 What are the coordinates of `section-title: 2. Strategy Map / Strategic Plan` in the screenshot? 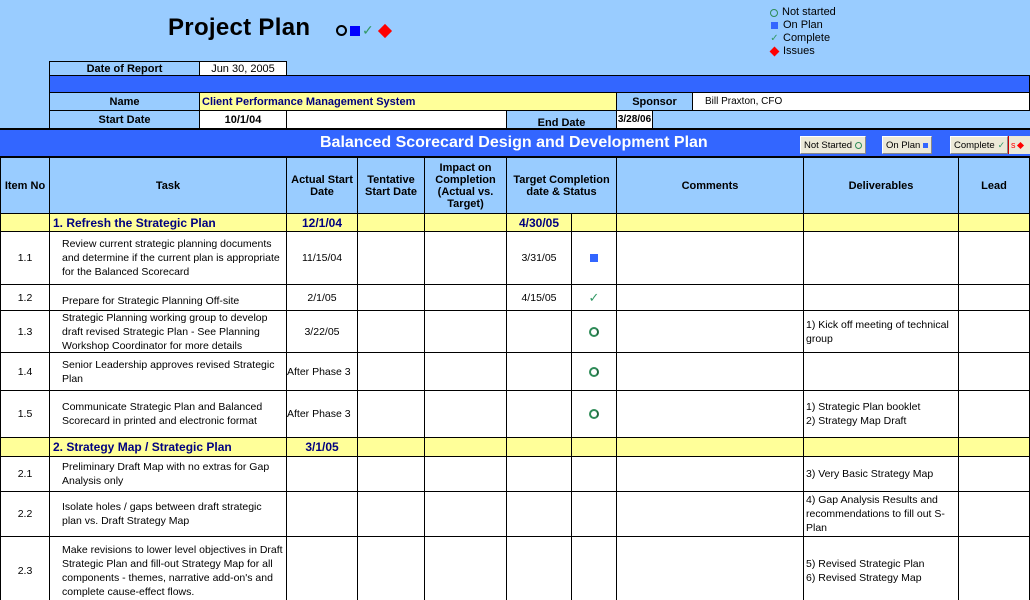 It's located at (168, 447).